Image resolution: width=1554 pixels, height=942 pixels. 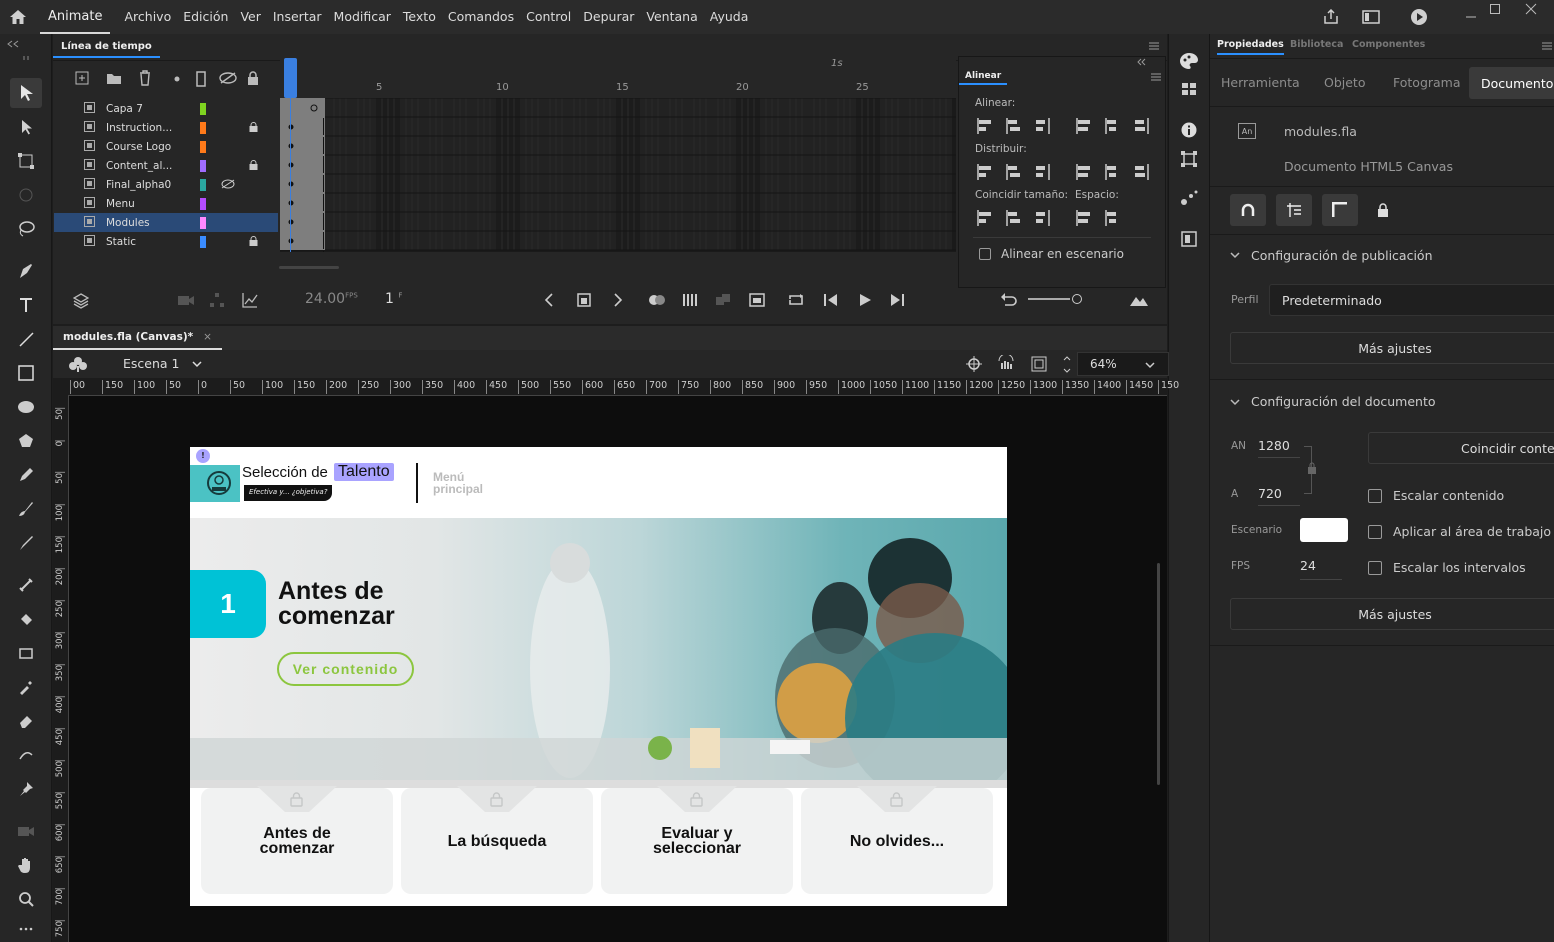 What do you see at coordinates (1043, 218) in the screenshot?
I see `match-size-icon` at bounding box center [1043, 218].